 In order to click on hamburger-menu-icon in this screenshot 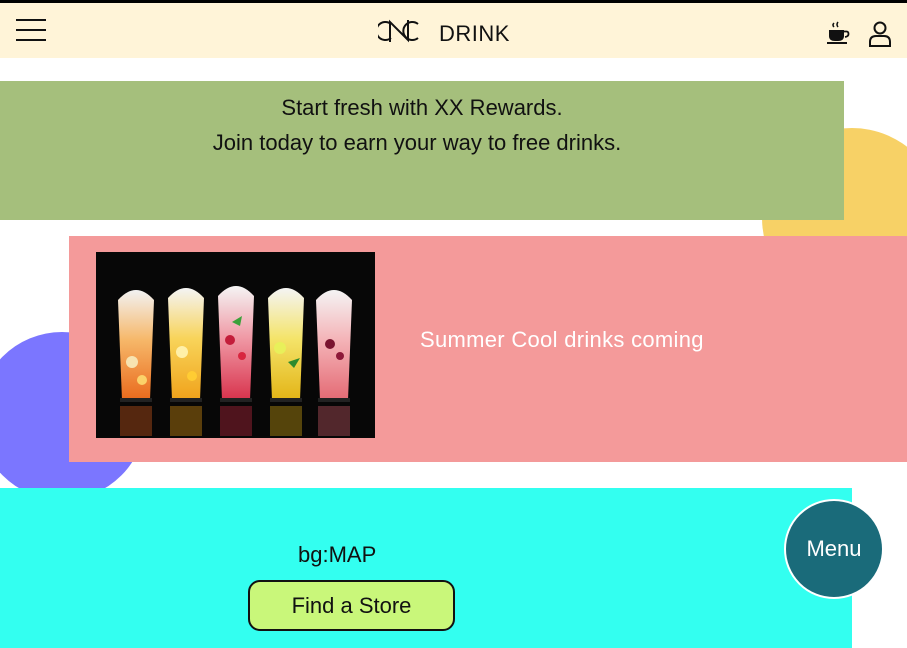, I will do `click(31, 30)`.